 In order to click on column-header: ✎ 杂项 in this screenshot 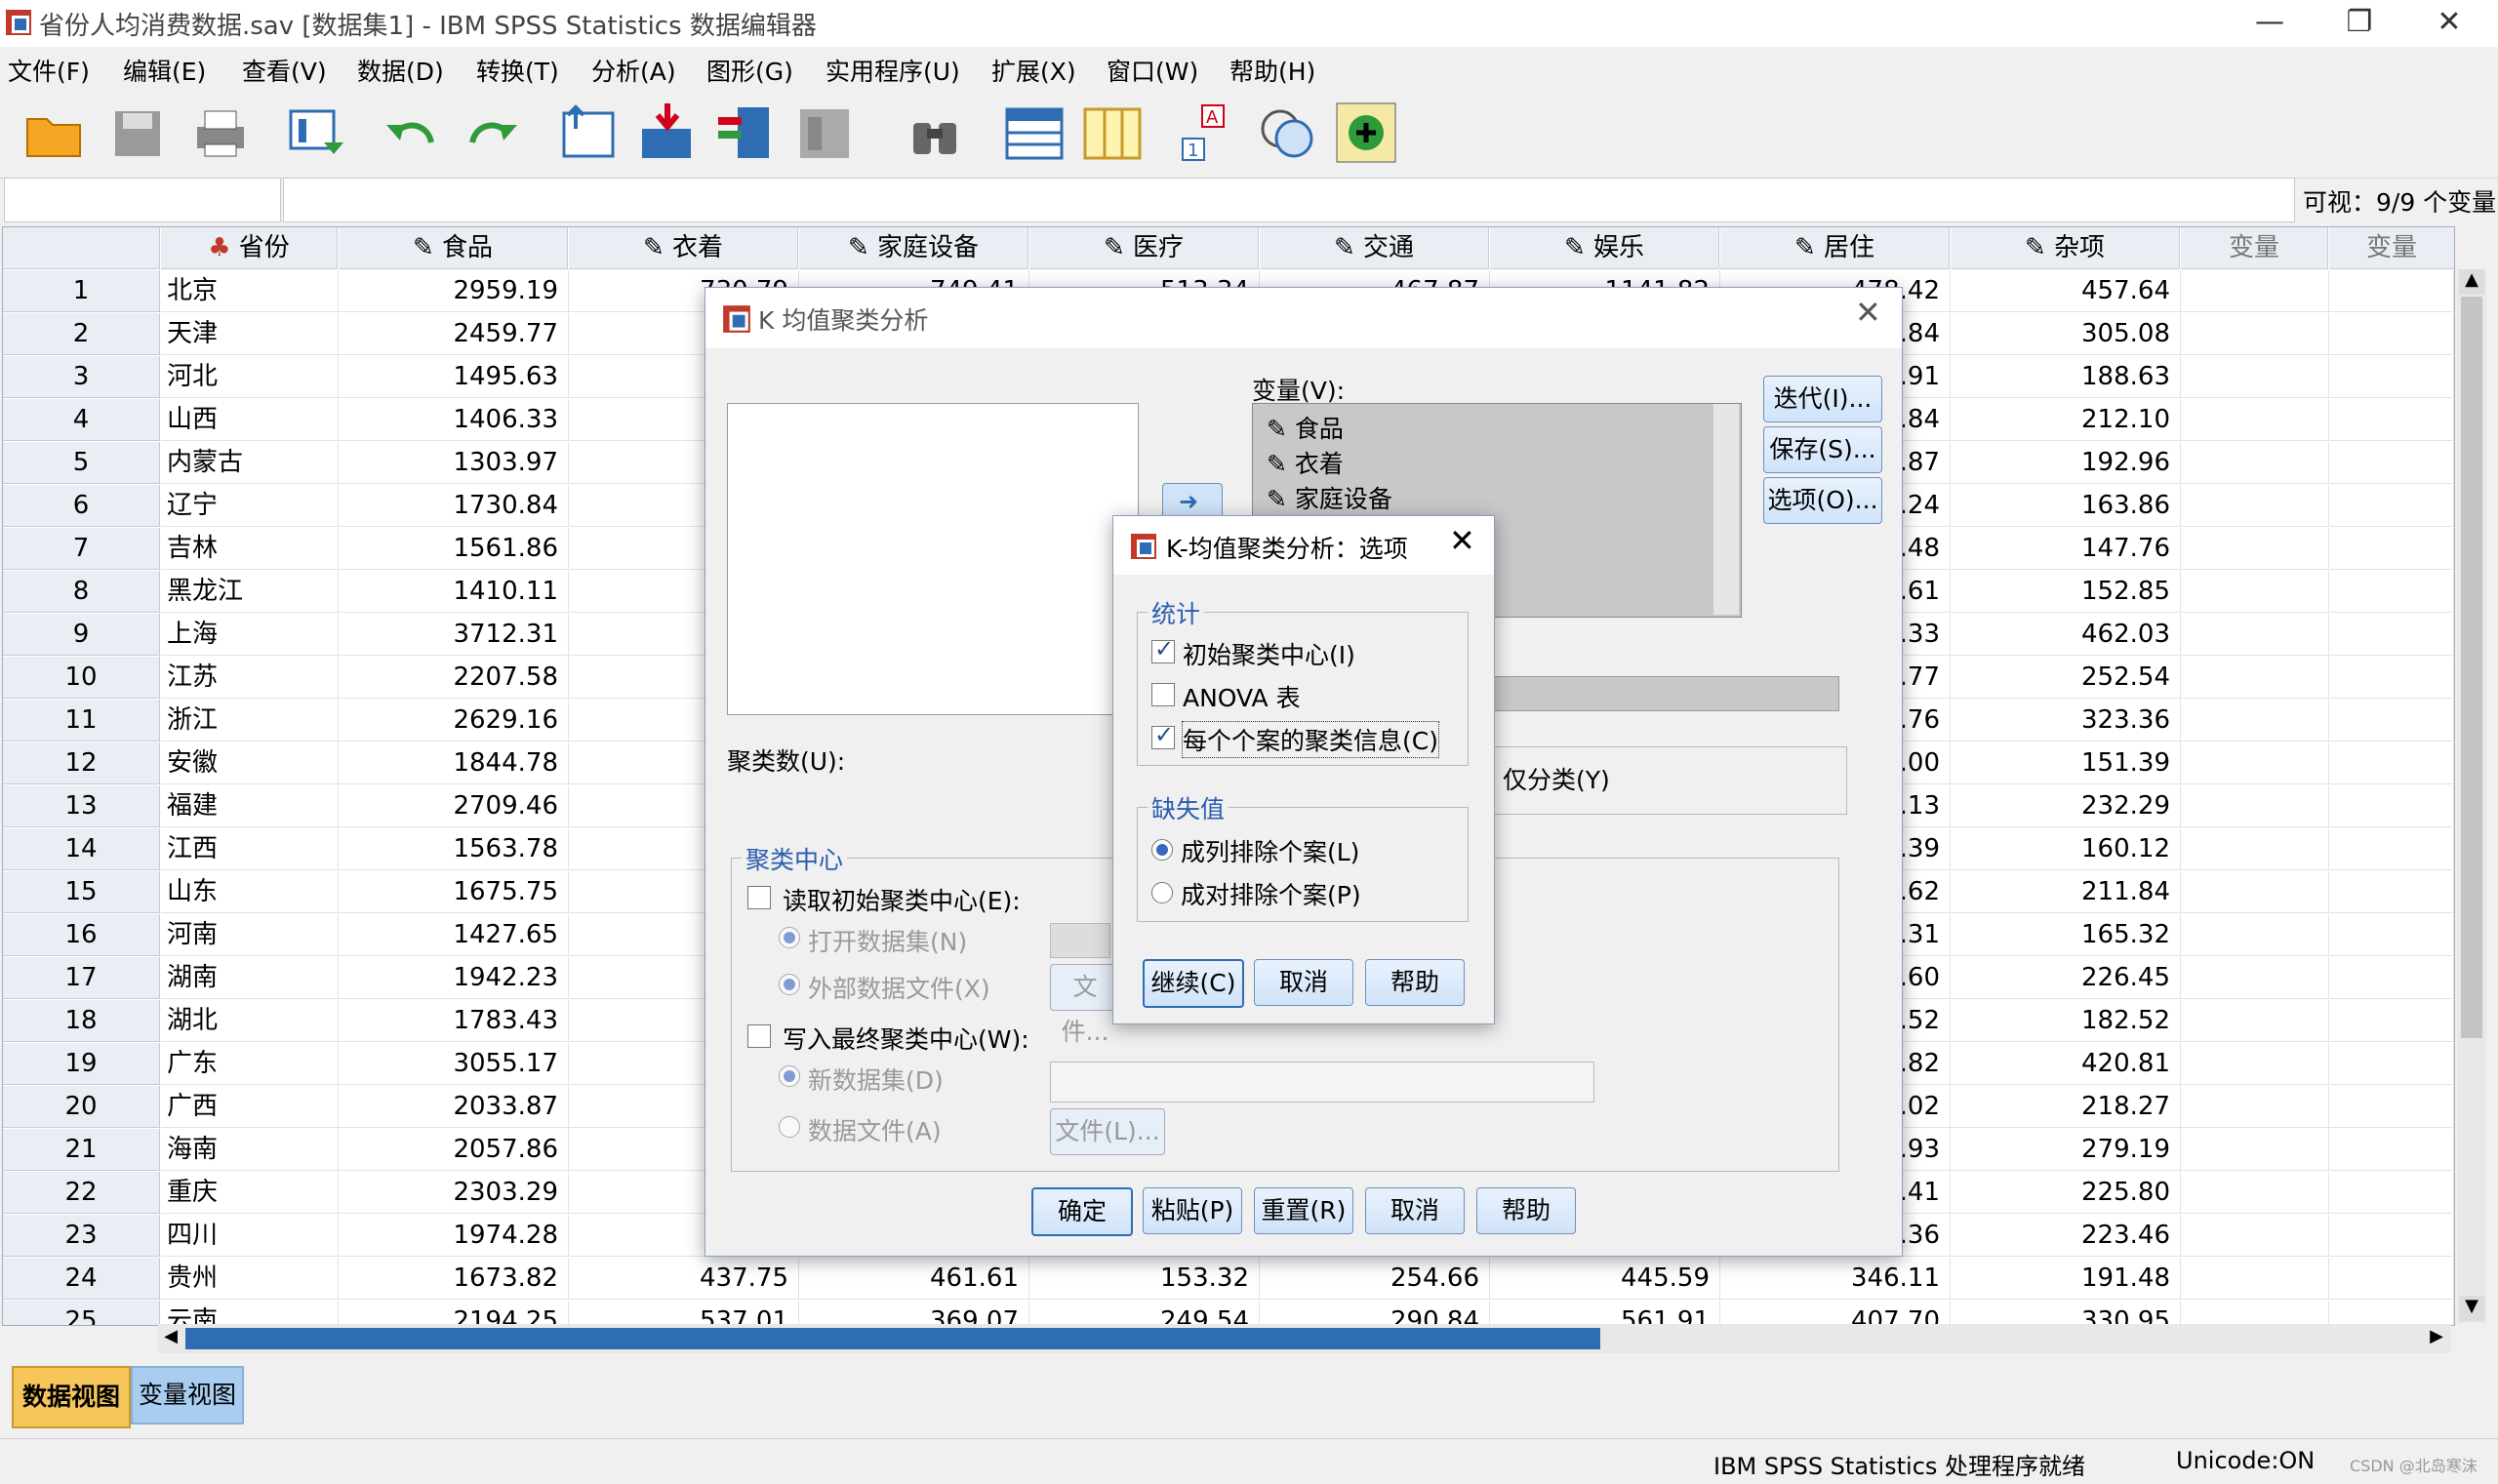, I will do `click(2065, 248)`.